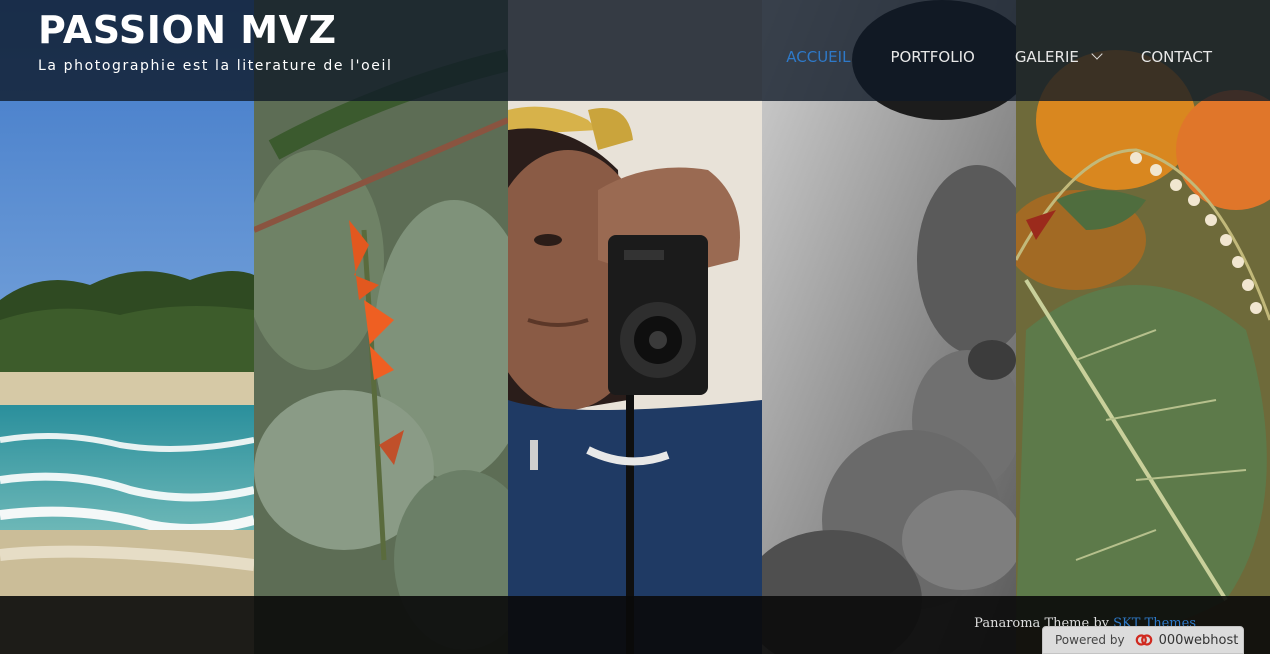 The image size is (1270, 654). I want to click on nav-item-contact: CONTACT, so click(1176, 57).